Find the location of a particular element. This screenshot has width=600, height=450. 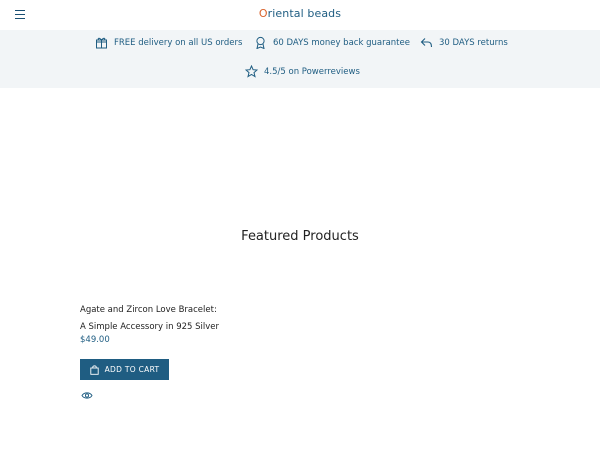

product-price: $49.00 is located at coordinates (95, 340).